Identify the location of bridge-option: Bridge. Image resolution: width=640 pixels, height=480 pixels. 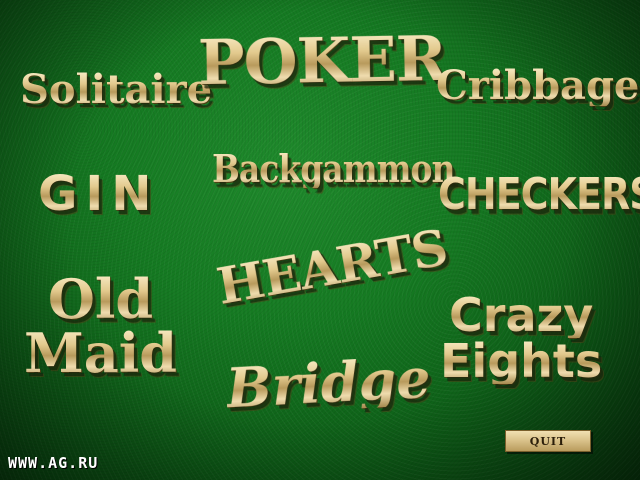
(328, 383).